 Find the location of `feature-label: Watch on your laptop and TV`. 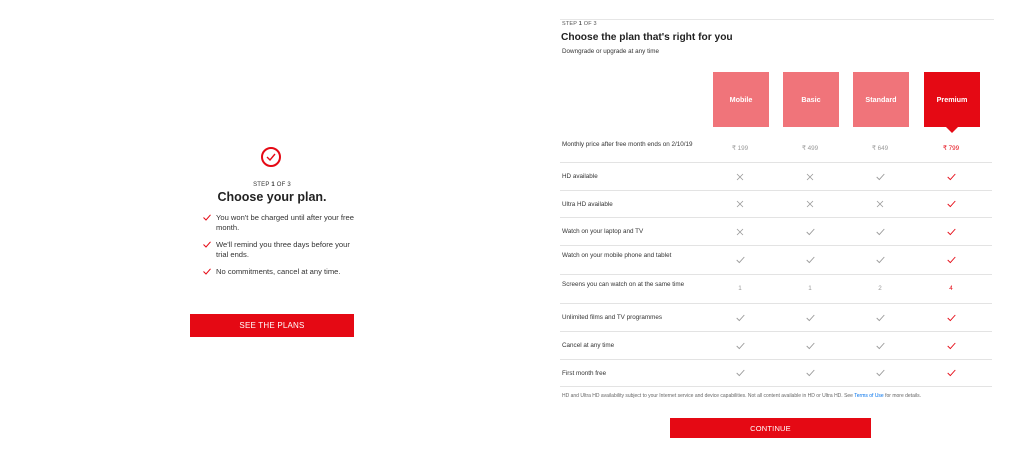

feature-label: Watch on your laptop and TV is located at coordinates (603, 231).